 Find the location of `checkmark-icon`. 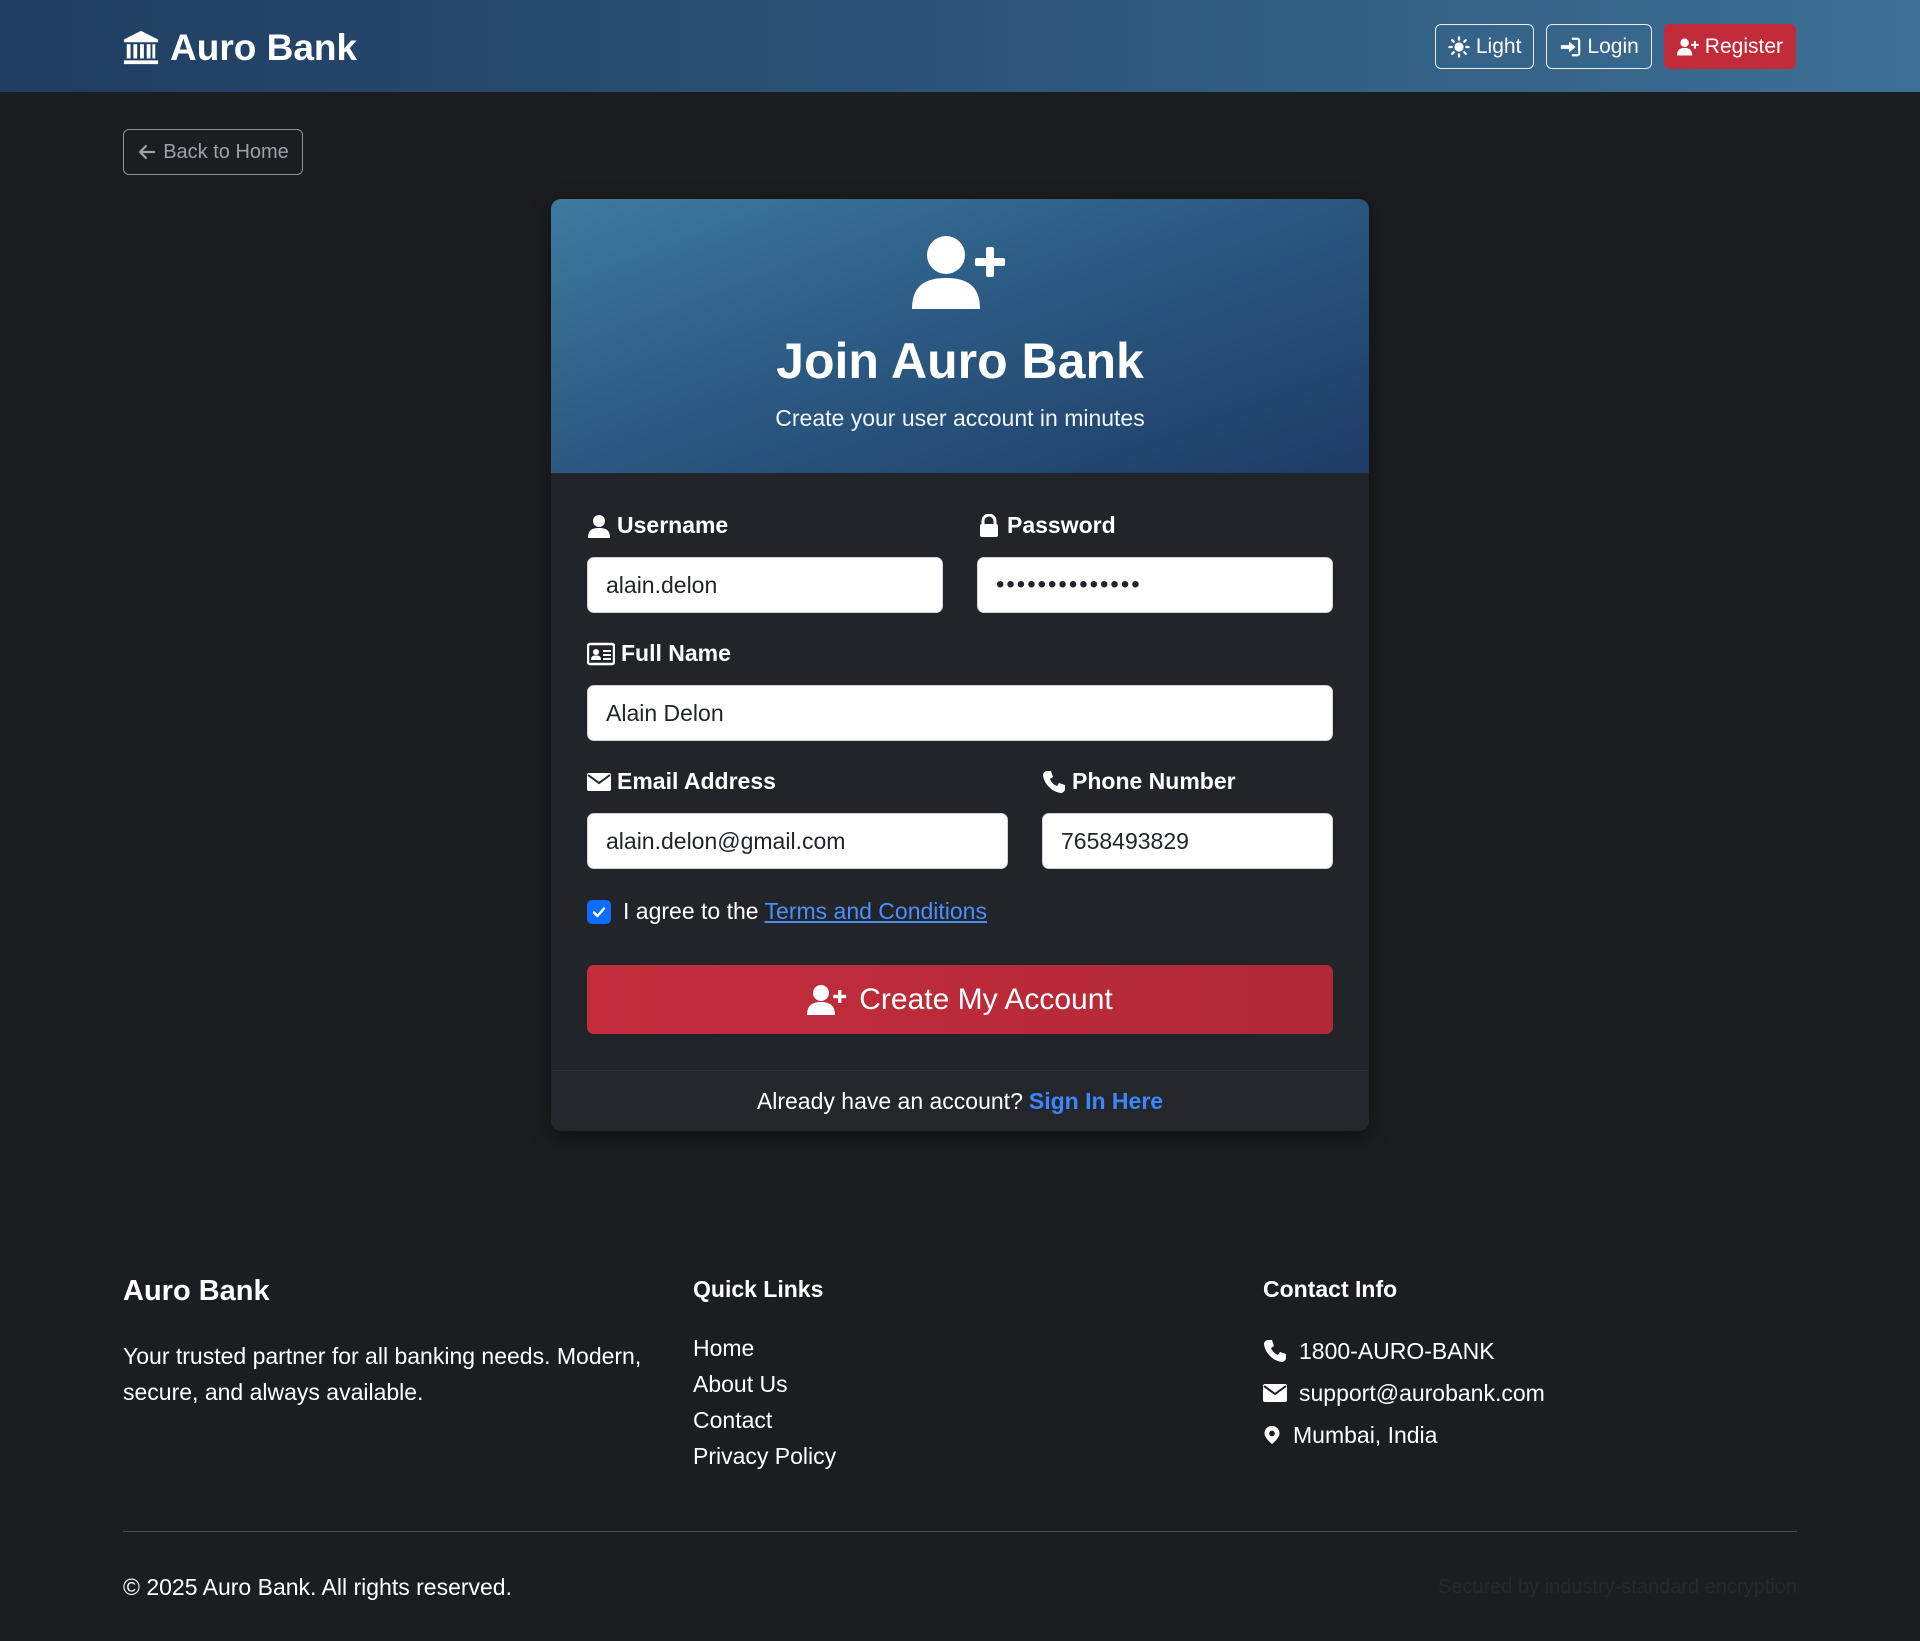

checkmark-icon is located at coordinates (599, 911).